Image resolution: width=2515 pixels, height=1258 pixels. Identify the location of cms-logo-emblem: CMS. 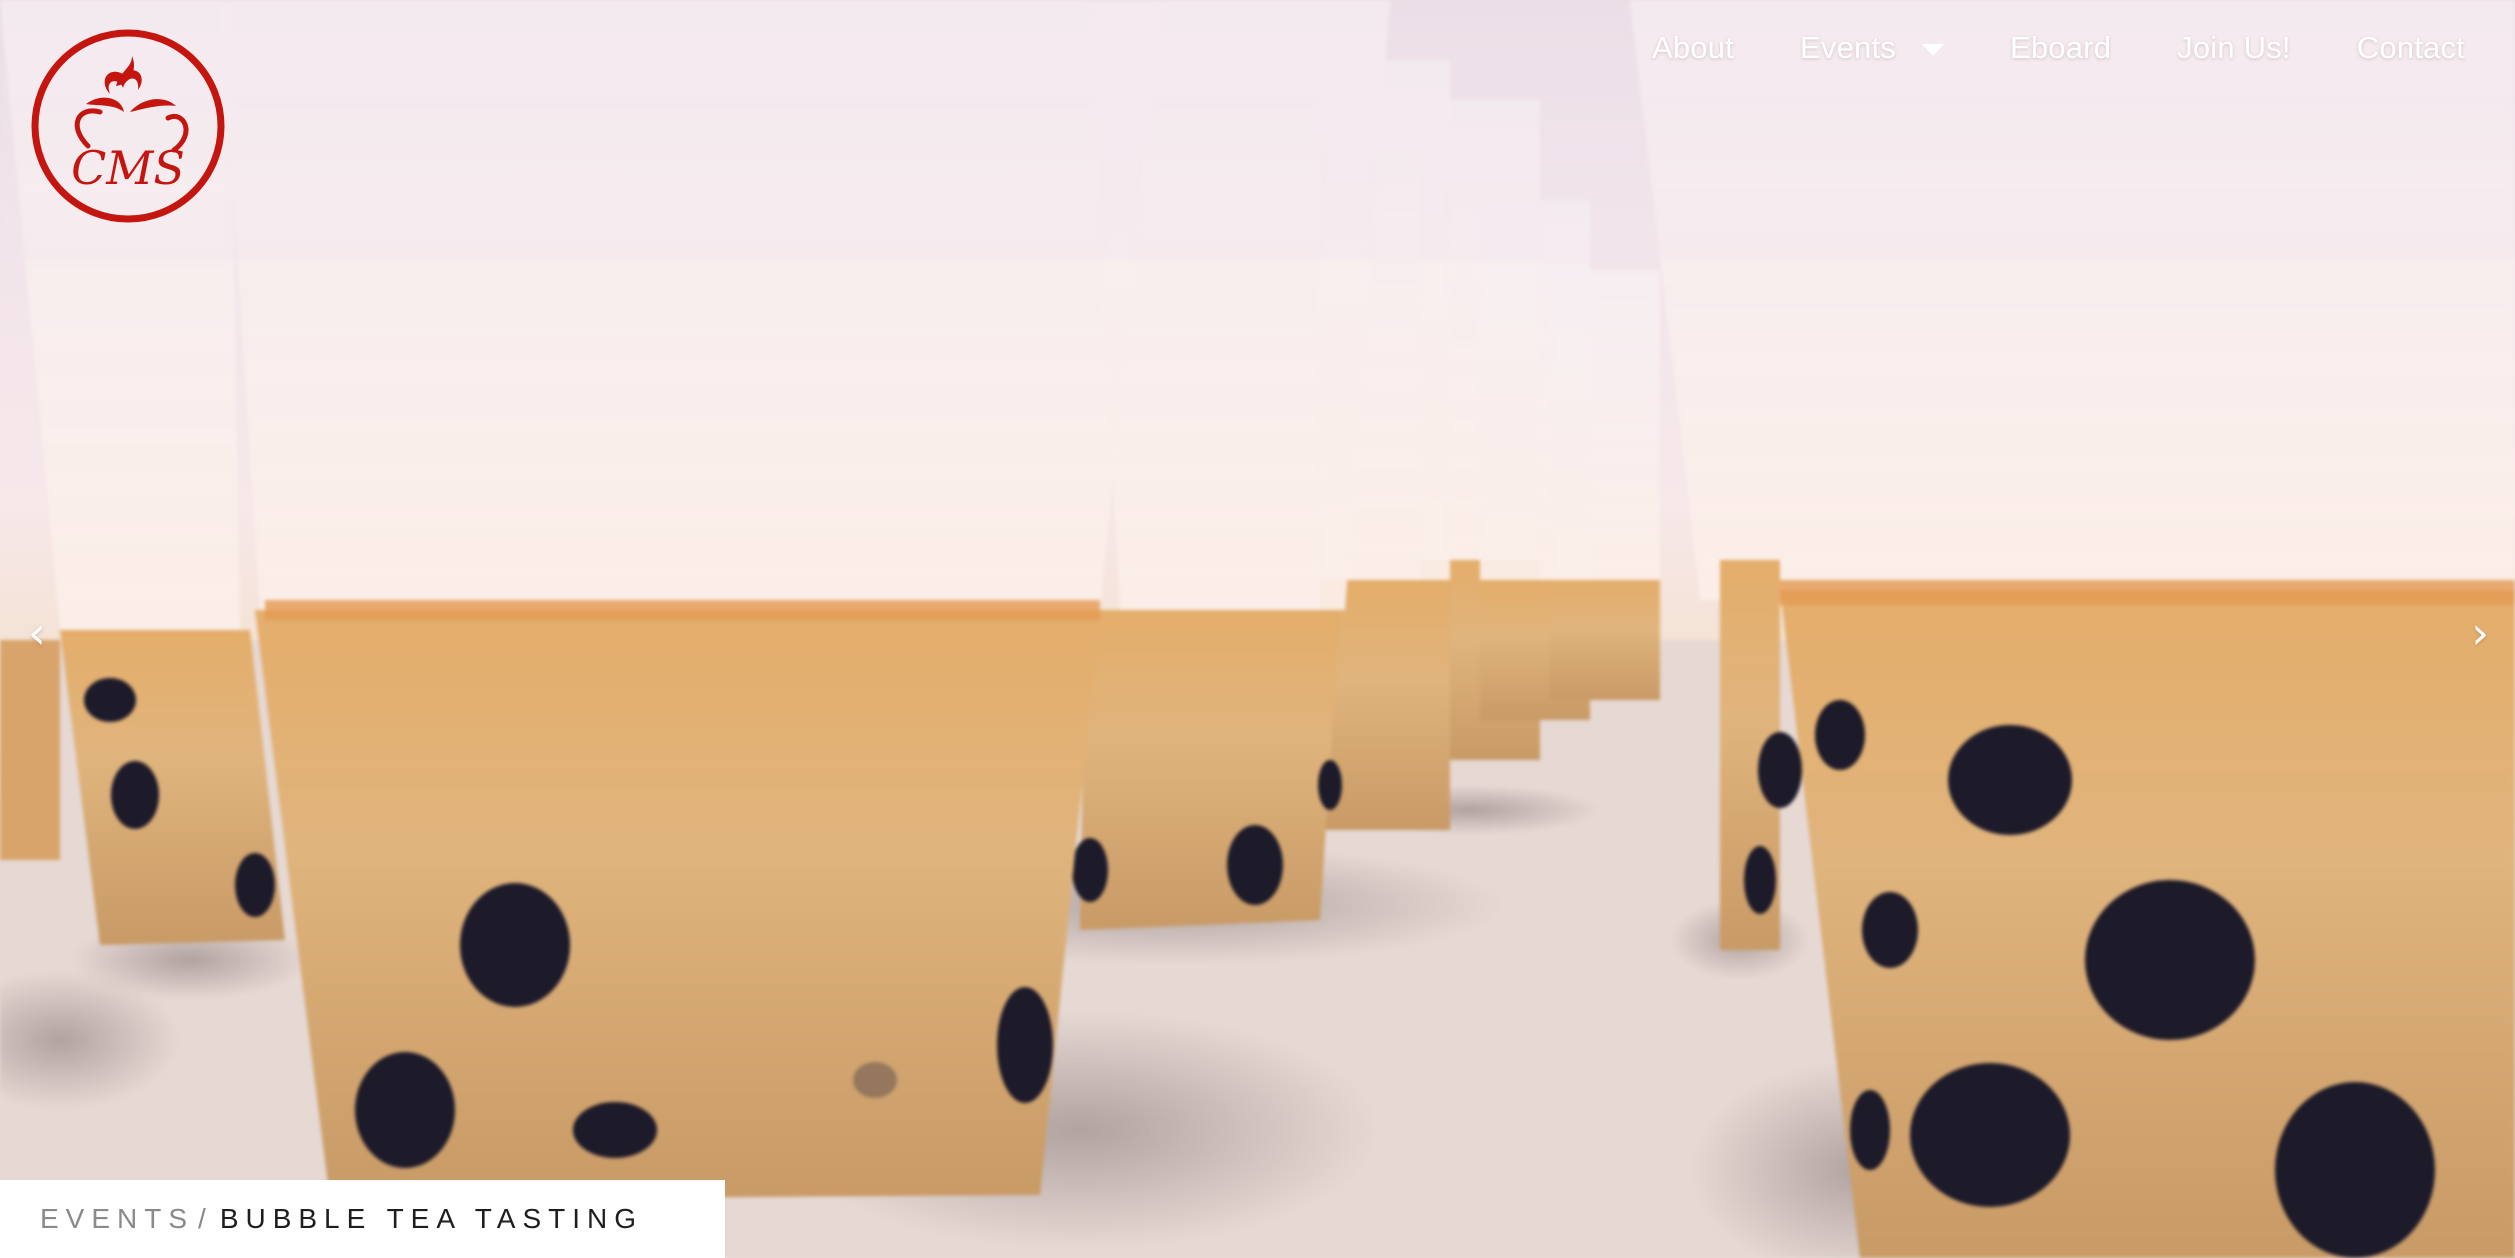
(128, 126).